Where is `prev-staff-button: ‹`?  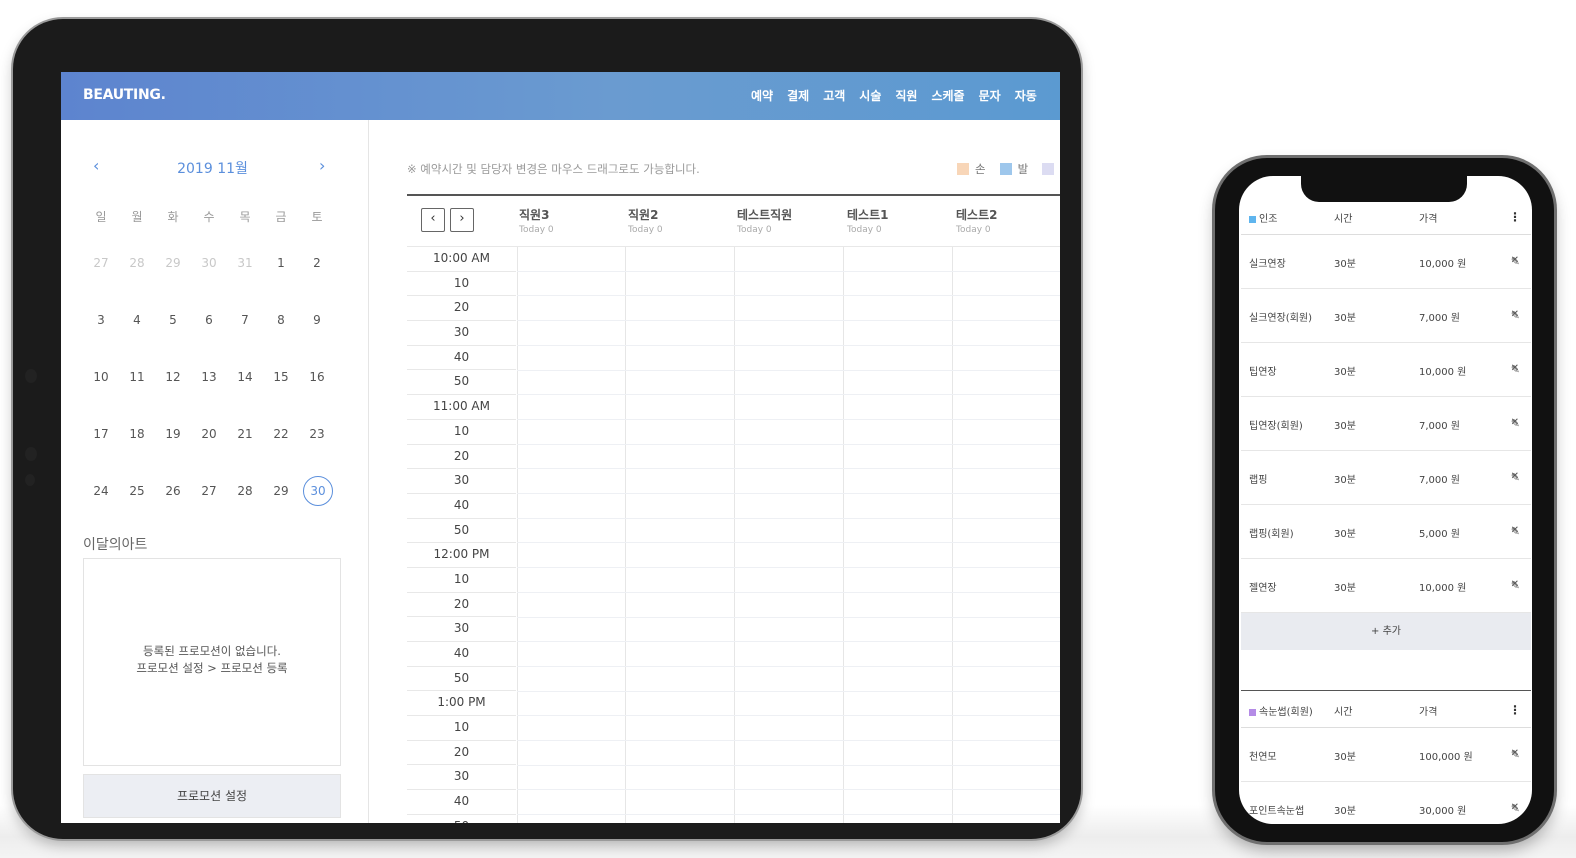
prev-staff-button: ‹ is located at coordinates (433, 220).